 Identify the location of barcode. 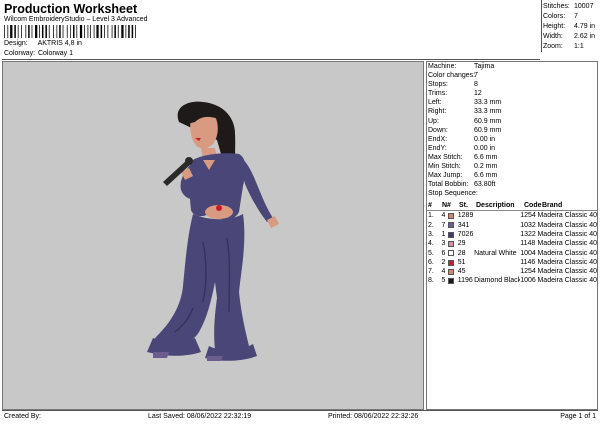
(70, 31).